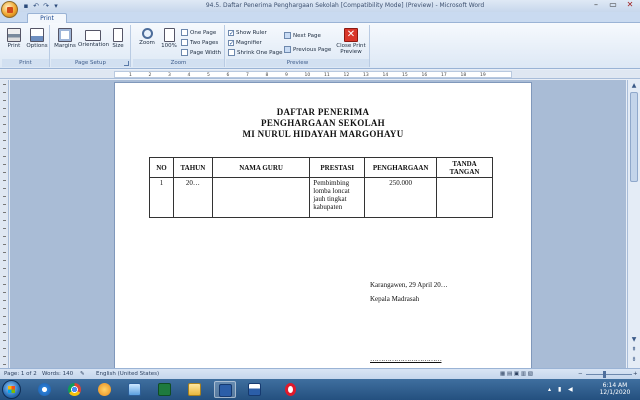 The image size is (640, 400). Describe the element at coordinates (351, 35) in the screenshot. I see `close-preview-icon: ✕` at that location.